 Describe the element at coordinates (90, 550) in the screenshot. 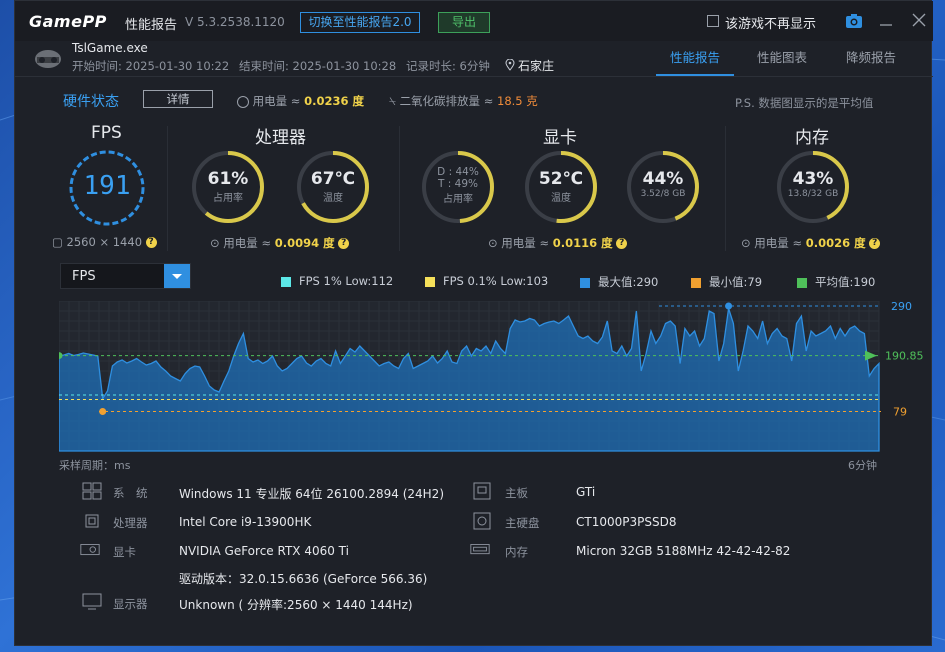

I see `gpu-icon` at that location.